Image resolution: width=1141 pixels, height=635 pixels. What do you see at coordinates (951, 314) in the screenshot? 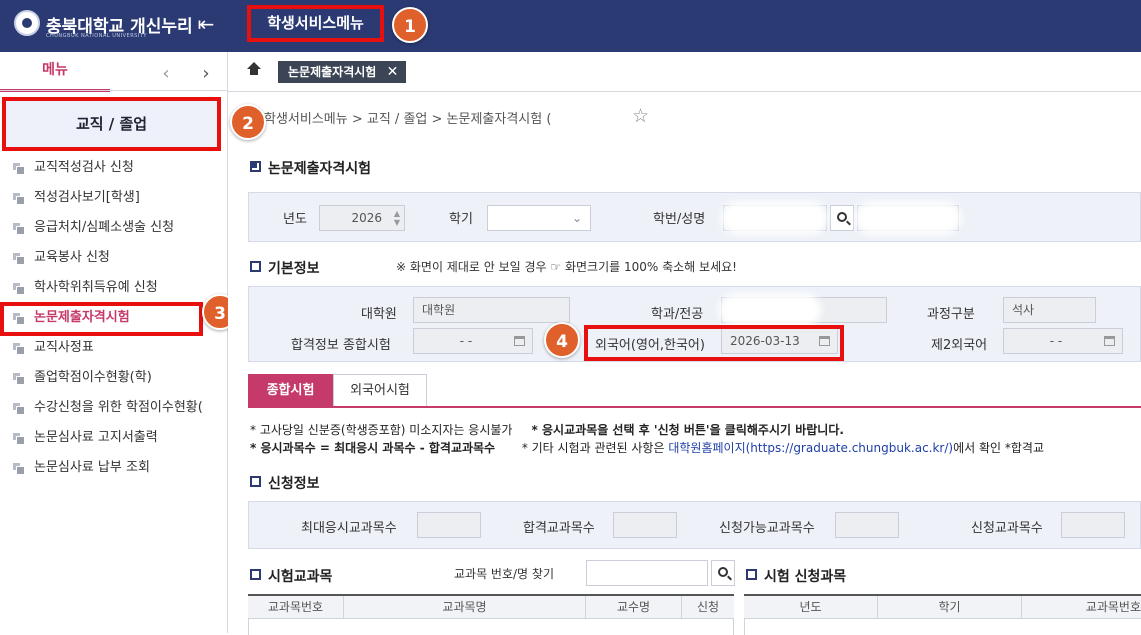
I see `course-type-label: 과정구분` at bounding box center [951, 314].